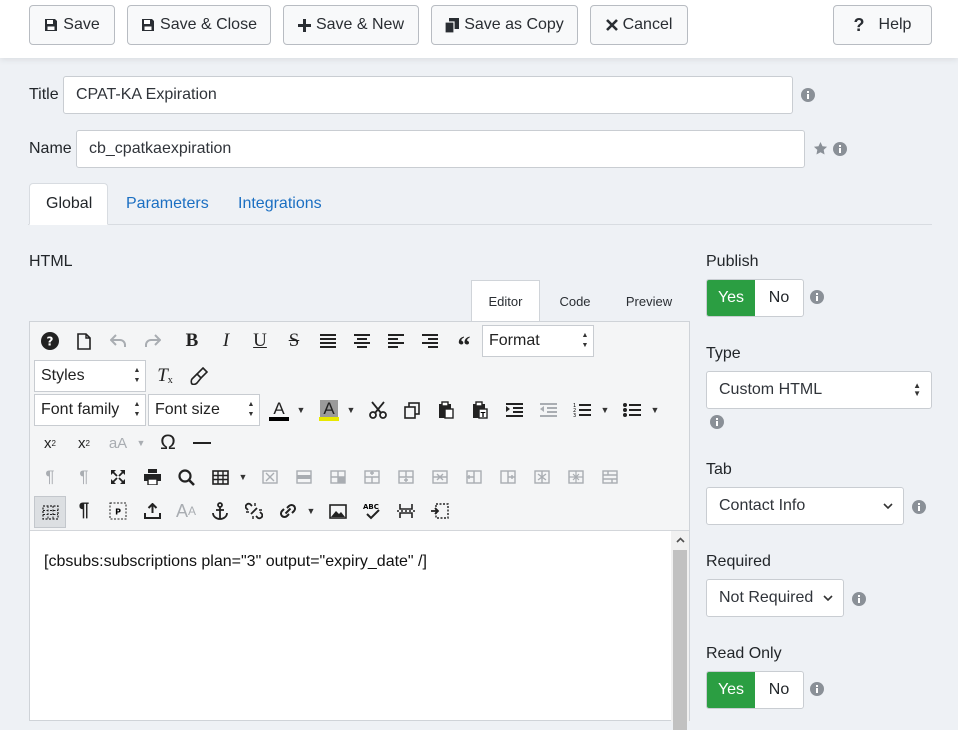 The height and width of the screenshot is (730, 958). Describe the element at coordinates (428, 95) in the screenshot. I see `title-input: CPAT-KA Expiration` at that location.